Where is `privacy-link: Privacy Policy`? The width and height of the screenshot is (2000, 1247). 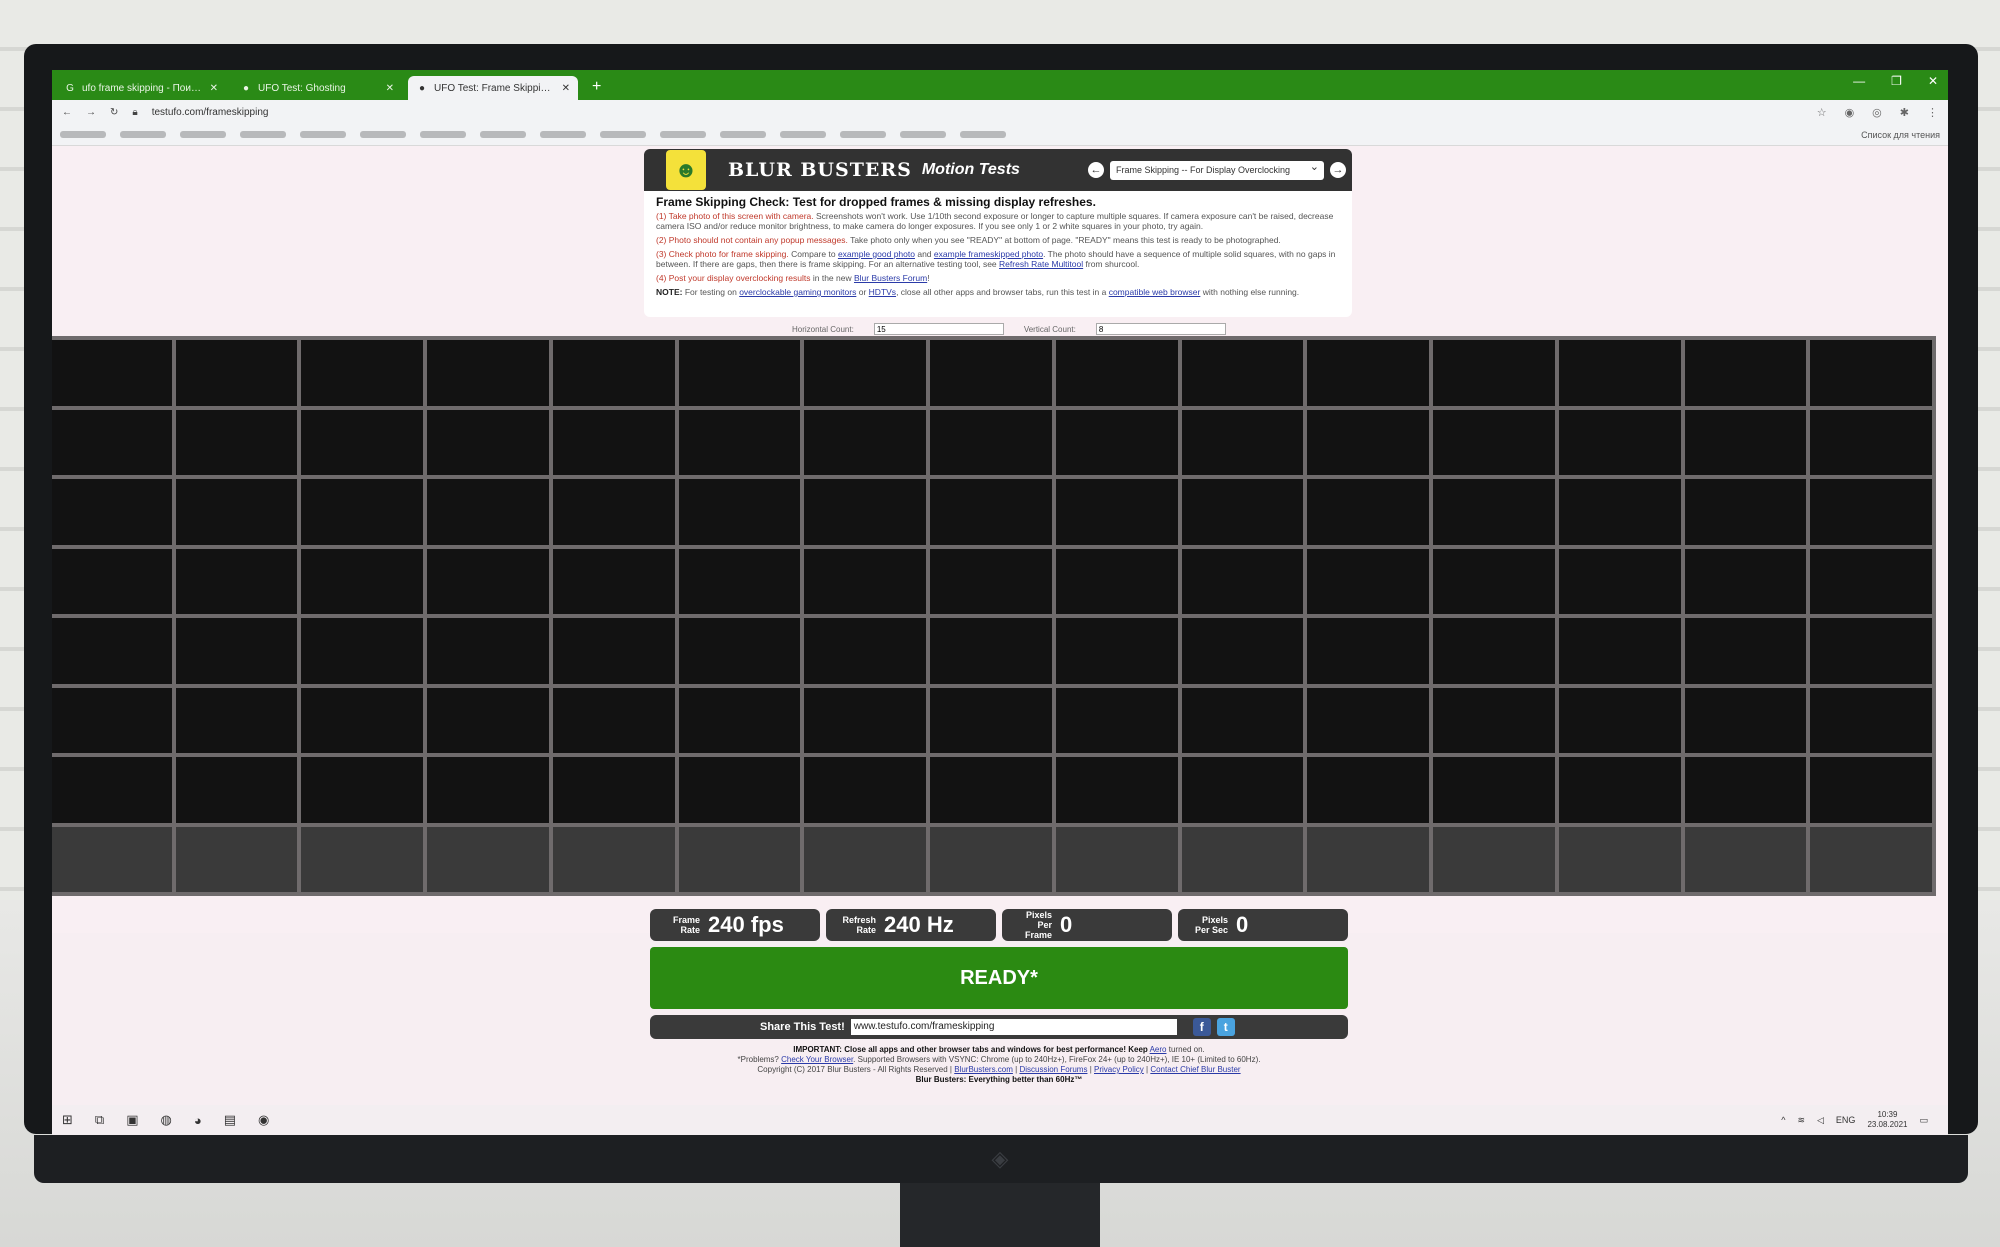
privacy-link: Privacy Policy is located at coordinates (1119, 1069).